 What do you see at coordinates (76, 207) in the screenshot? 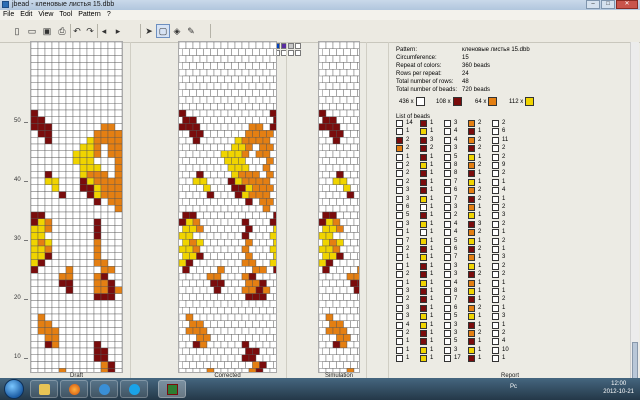
I see `draft-panel` at bounding box center [76, 207].